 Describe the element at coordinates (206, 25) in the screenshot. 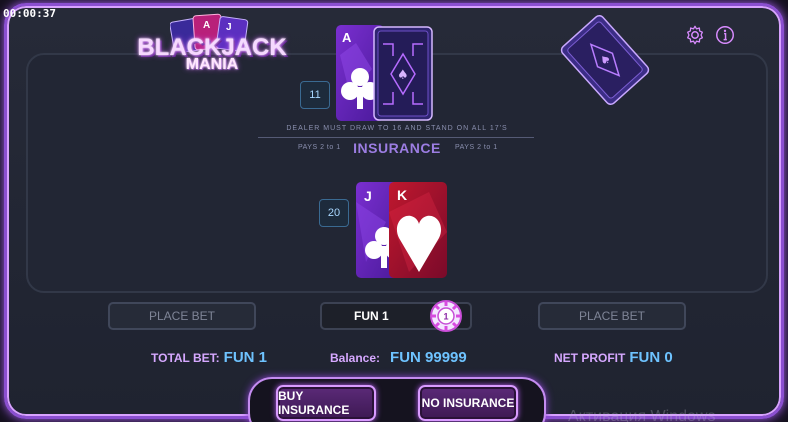

I see `svg-text: A` at that location.